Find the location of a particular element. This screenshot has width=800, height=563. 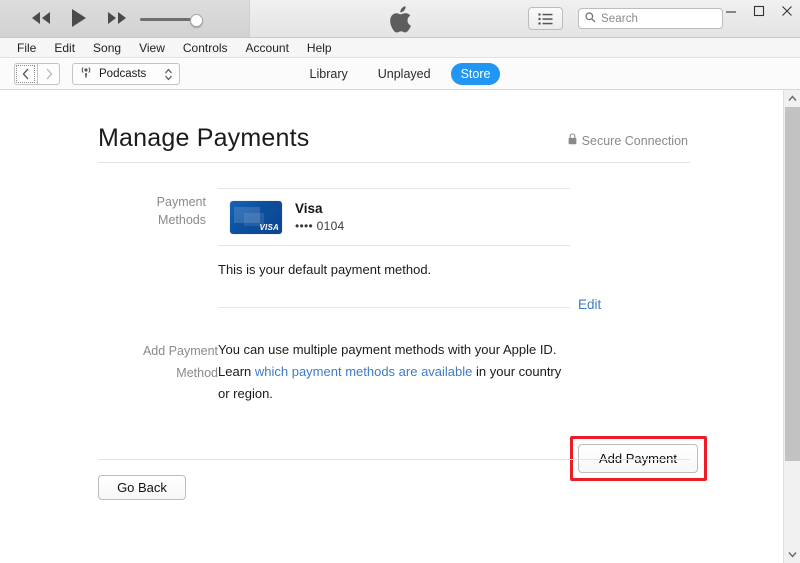

volume-knob is located at coordinates (196, 20).